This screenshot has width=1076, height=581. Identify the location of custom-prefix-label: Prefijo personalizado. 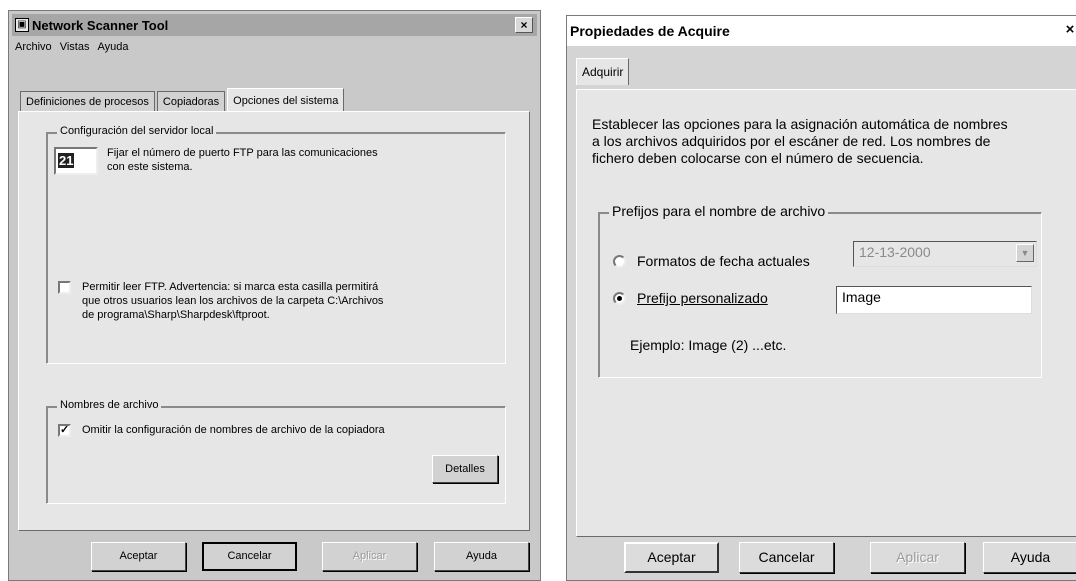
(702, 298).